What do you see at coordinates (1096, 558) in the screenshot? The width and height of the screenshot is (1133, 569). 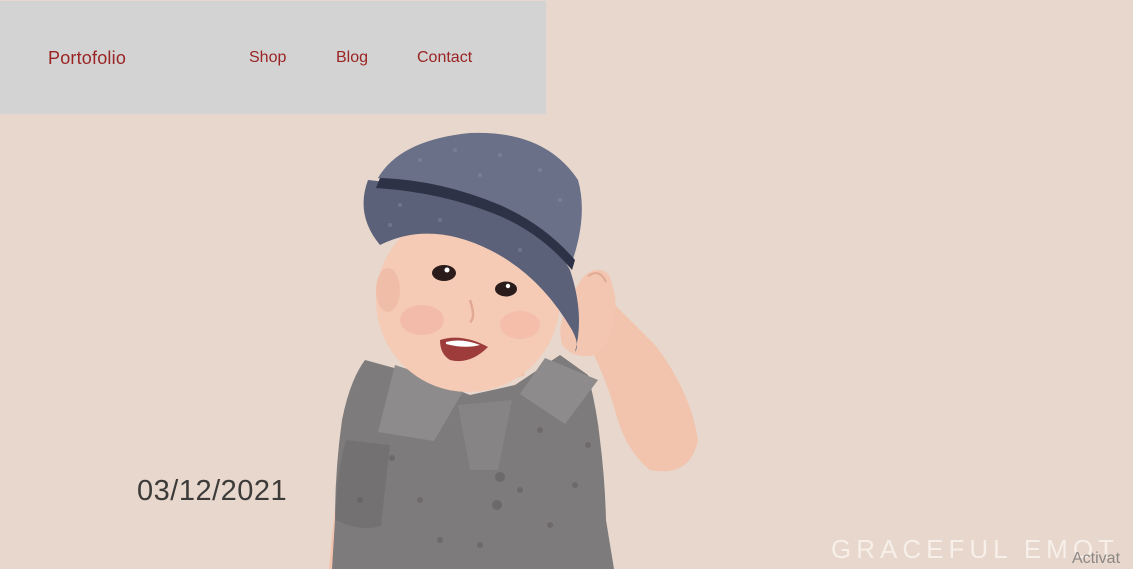 I see `activation-watermark: Activat` at bounding box center [1096, 558].